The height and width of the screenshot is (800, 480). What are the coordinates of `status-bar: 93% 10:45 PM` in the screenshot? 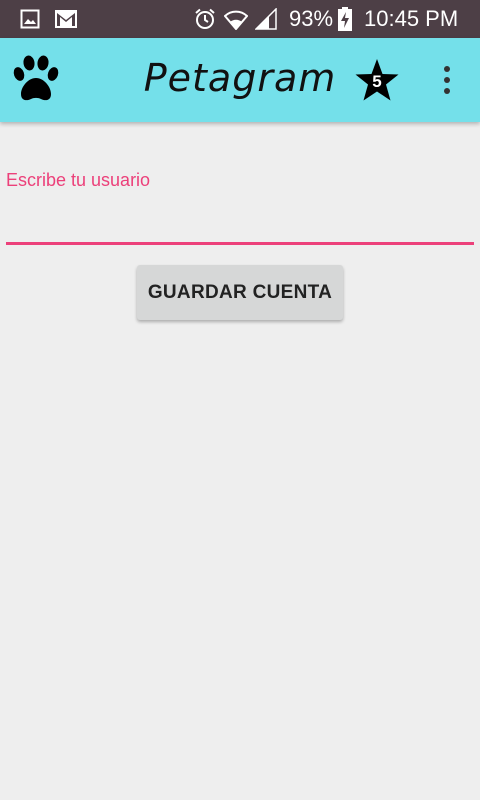 It's located at (240, 19).